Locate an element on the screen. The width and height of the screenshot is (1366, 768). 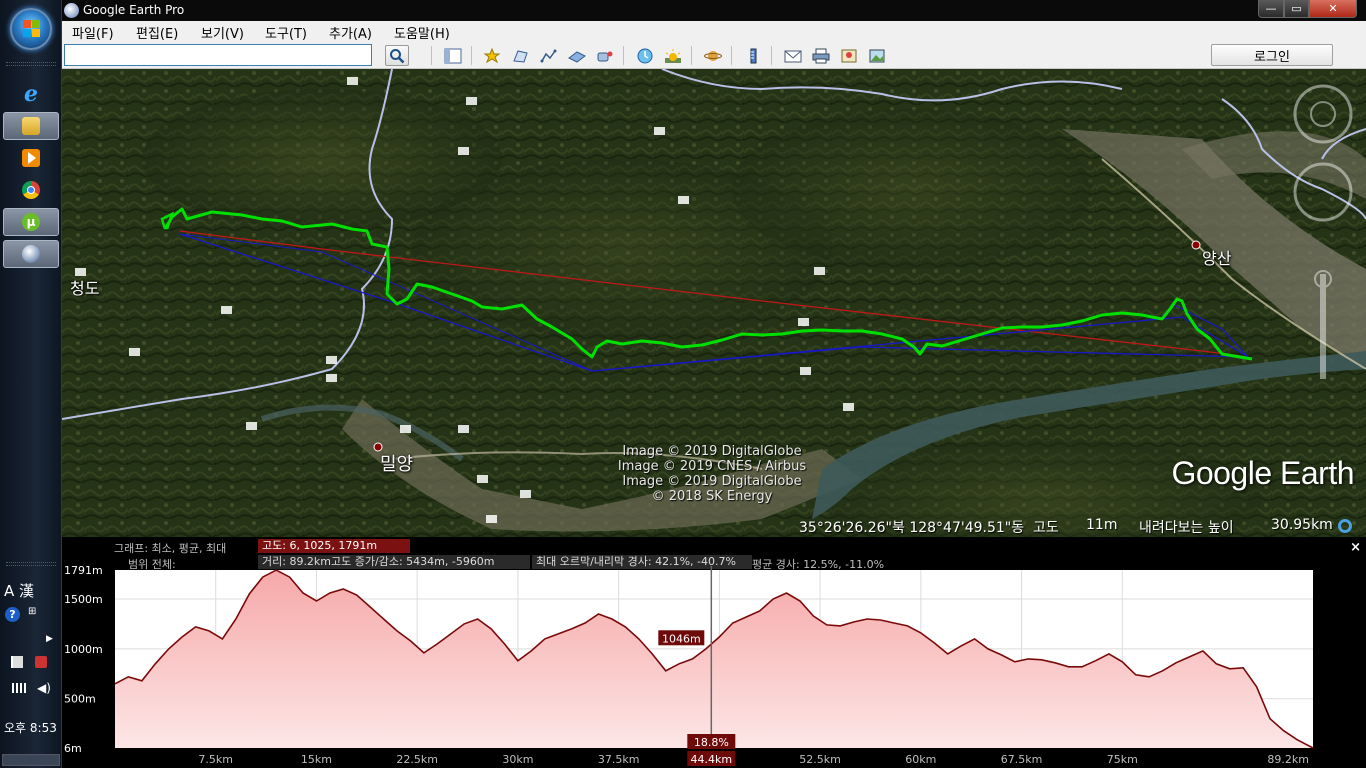
search-button is located at coordinates (397, 55).